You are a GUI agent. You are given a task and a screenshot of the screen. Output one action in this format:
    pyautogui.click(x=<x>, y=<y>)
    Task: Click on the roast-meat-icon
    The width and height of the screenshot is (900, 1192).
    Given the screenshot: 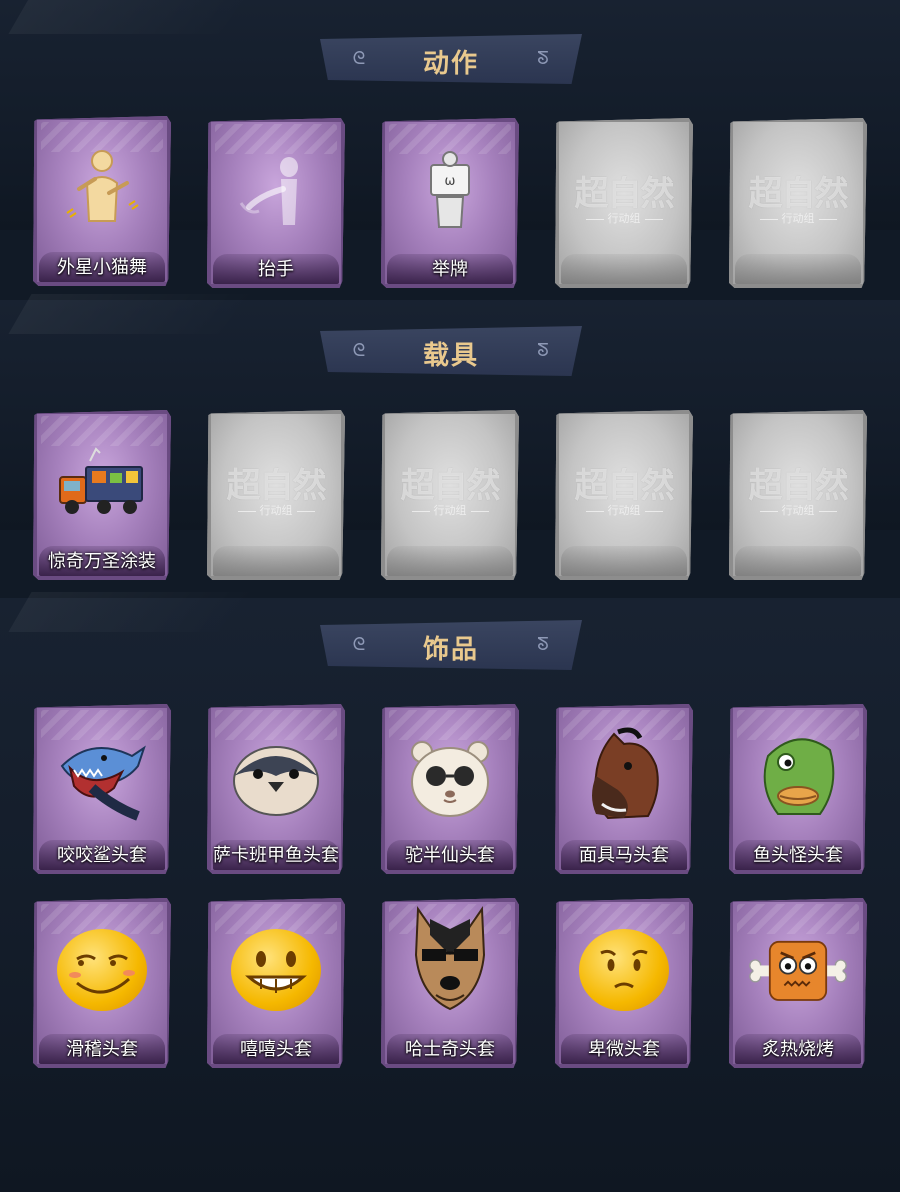 What is the action you would take?
    pyautogui.click(x=798, y=970)
    